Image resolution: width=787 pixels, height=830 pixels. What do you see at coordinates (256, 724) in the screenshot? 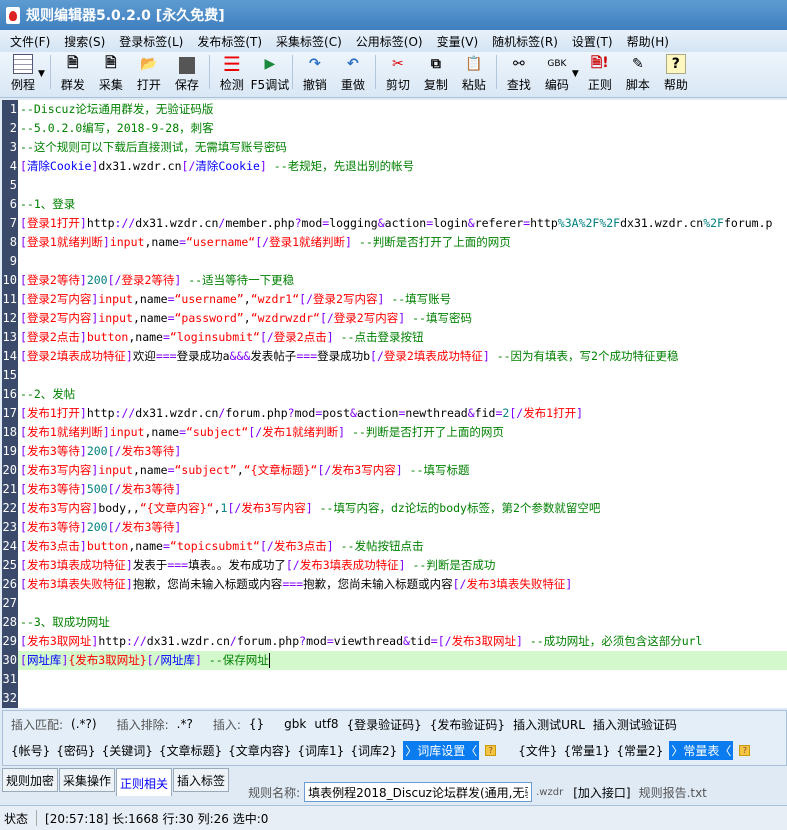
I see `insert-snippet: {}` at bounding box center [256, 724].